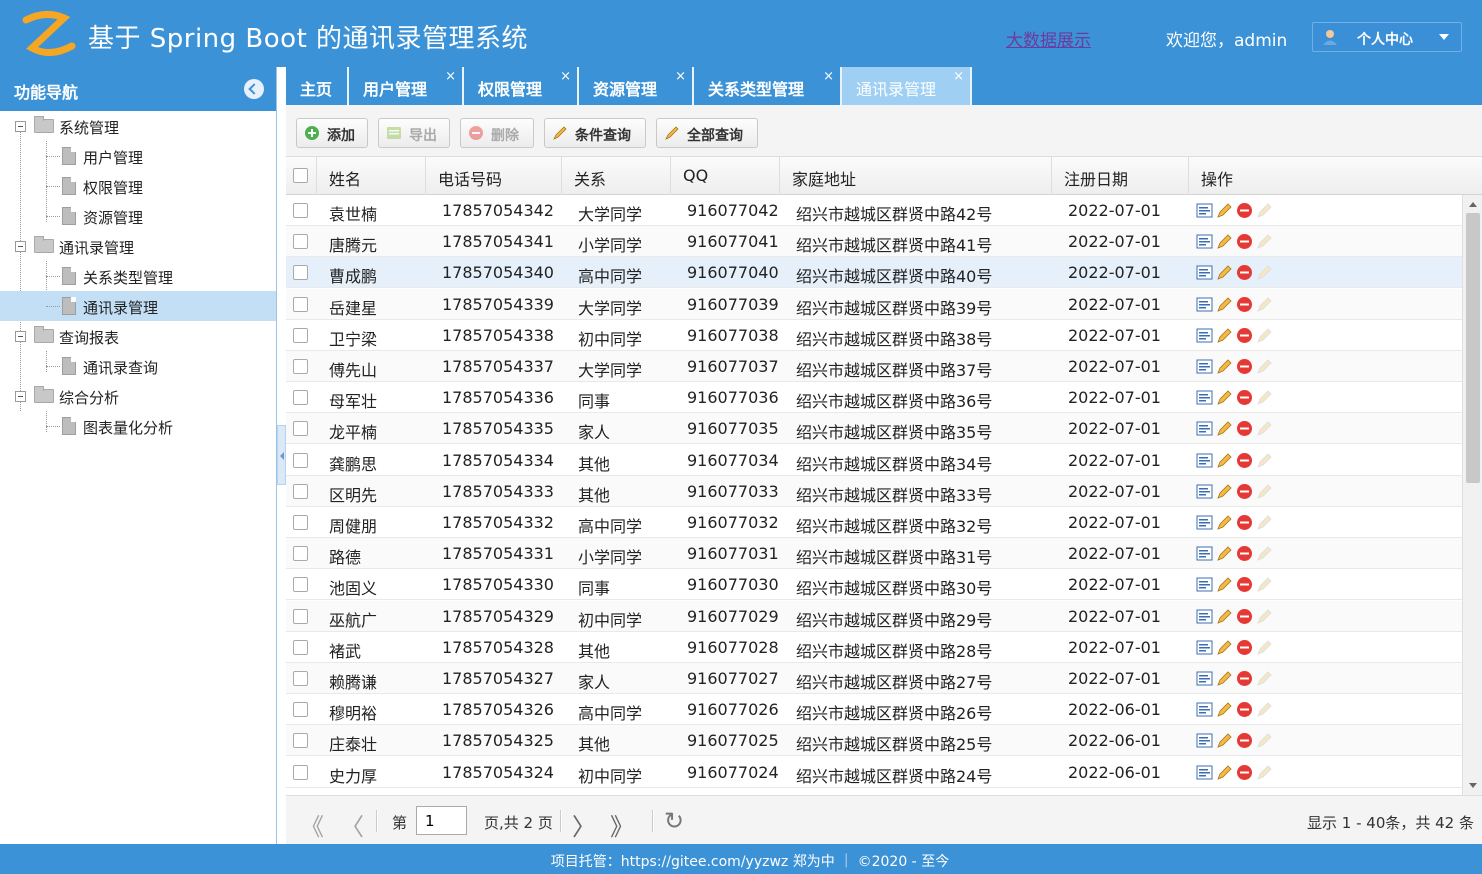 The image size is (1482, 874). Describe the element at coordinates (138, 126) in the screenshot. I see `tree-node-system-management: 系统管理` at that location.